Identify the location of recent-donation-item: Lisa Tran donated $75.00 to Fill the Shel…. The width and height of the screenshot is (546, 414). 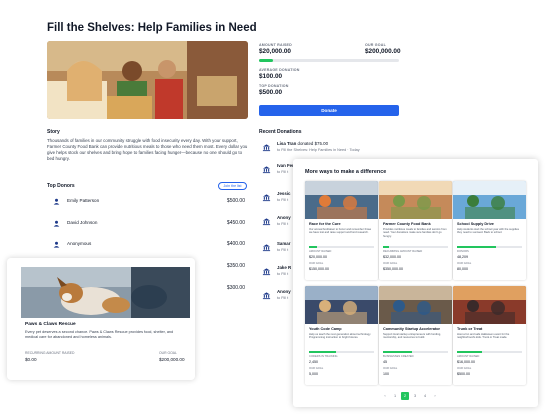
(317, 150).